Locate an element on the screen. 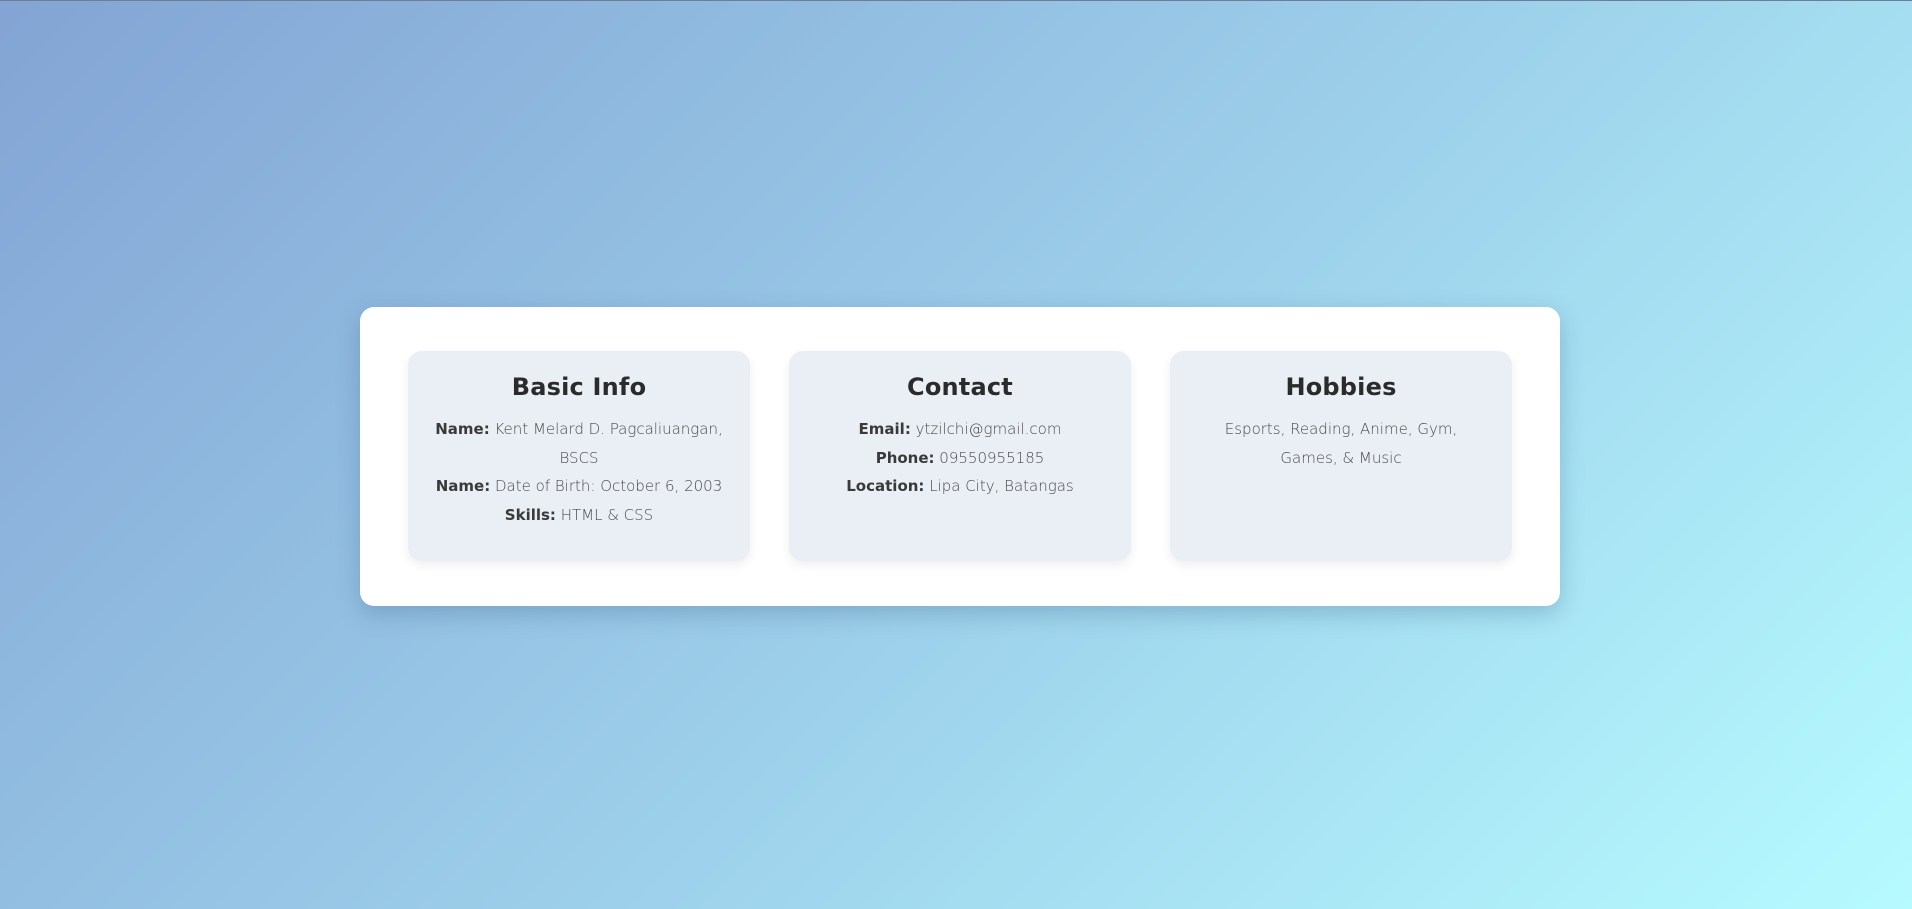 The height and width of the screenshot is (909, 1912). field-label: Skills: is located at coordinates (530, 514).